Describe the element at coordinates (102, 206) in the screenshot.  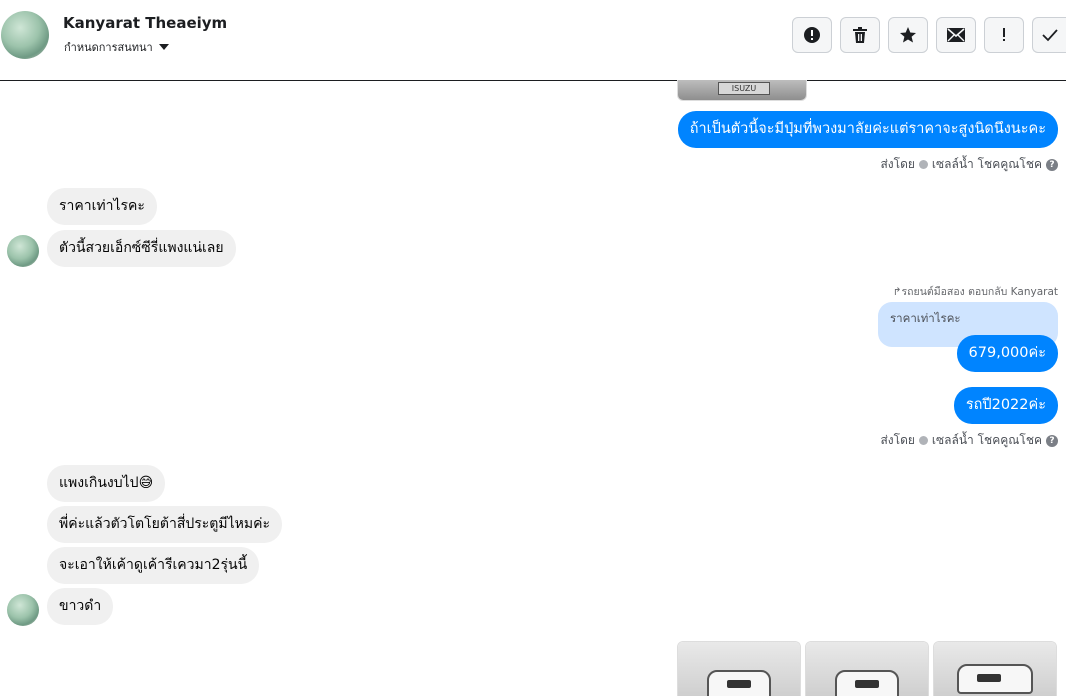
I see `incoming-message: ราคาเท่าไรคะ` at that location.